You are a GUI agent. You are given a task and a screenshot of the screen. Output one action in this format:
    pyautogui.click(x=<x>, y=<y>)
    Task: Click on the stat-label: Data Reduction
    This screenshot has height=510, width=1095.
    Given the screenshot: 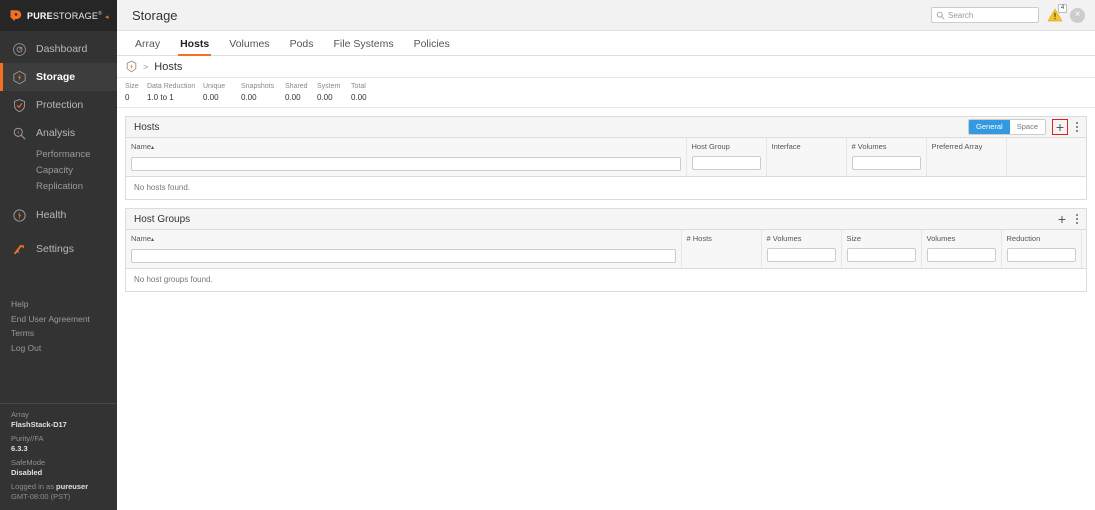 What is the action you would take?
    pyautogui.click(x=171, y=86)
    